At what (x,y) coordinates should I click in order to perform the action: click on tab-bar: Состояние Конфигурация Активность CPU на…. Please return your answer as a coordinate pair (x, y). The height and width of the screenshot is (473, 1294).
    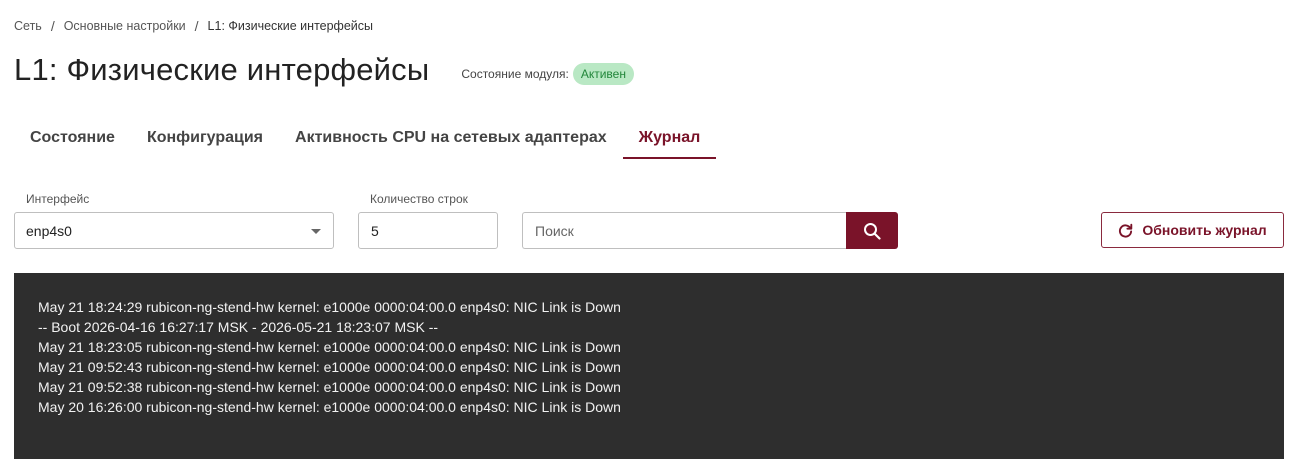
    Looking at the image, I should click on (365, 138).